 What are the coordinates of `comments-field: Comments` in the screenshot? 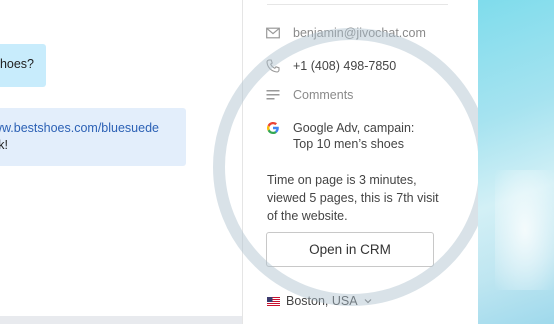 It's located at (323, 95).